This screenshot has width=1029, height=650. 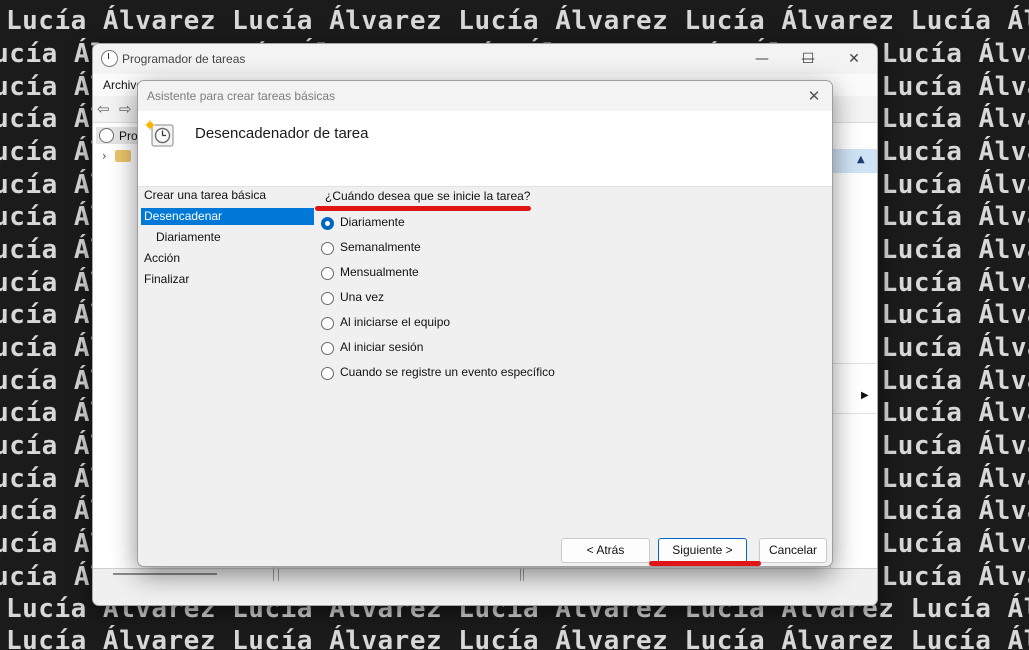 I want to click on submenu-arrow-icon: ▶, so click(x=865, y=395).